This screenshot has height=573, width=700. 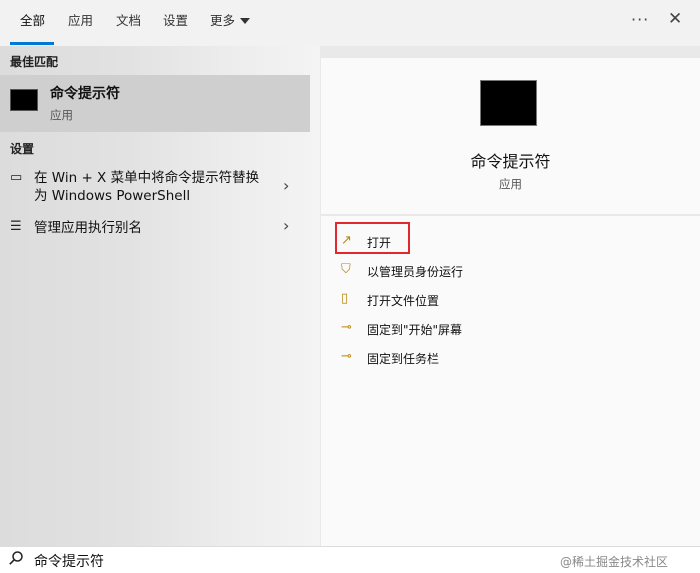 What do you see at coordinates (155, 229) in the screenshot?
I see `settings-item-app-aliases: ☰ 管理应用执行别名 ›` at bounding box center [155, 229].